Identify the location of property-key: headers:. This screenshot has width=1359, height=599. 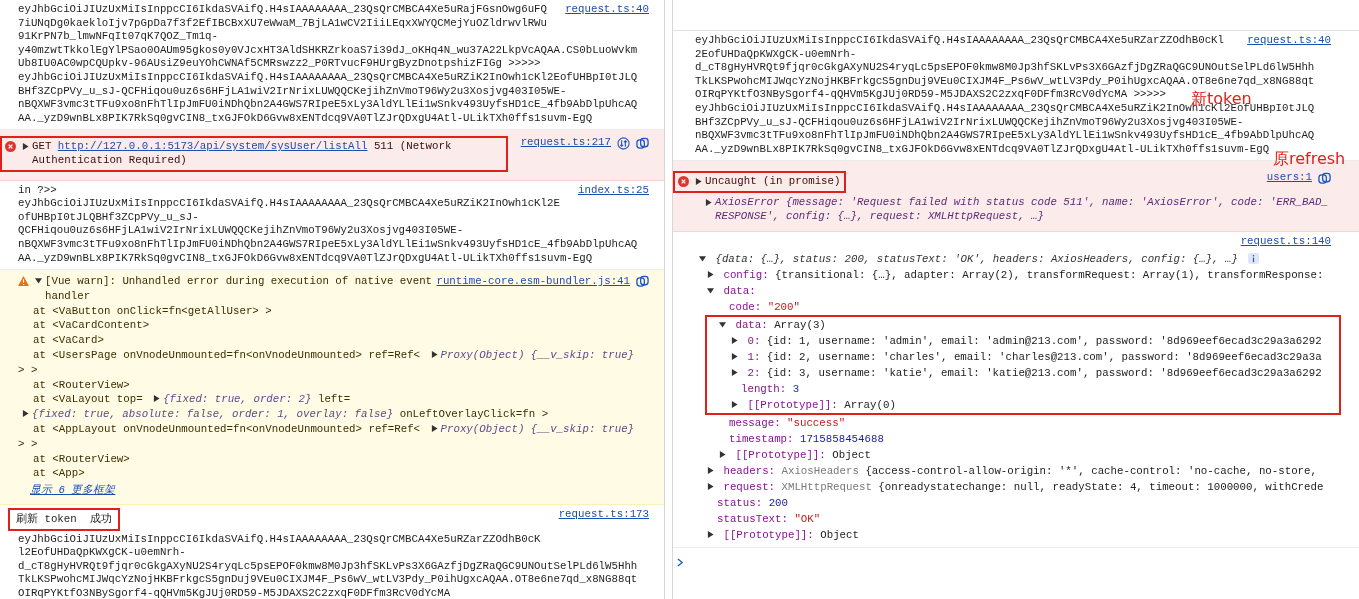
(749, 470).